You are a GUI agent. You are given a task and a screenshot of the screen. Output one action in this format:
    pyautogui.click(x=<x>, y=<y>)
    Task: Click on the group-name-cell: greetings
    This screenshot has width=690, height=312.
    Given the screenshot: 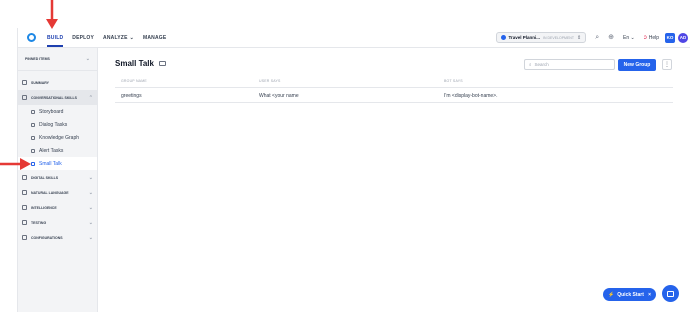 What is the action you would take?
    pyautogui.click(x=131, y=96)
    